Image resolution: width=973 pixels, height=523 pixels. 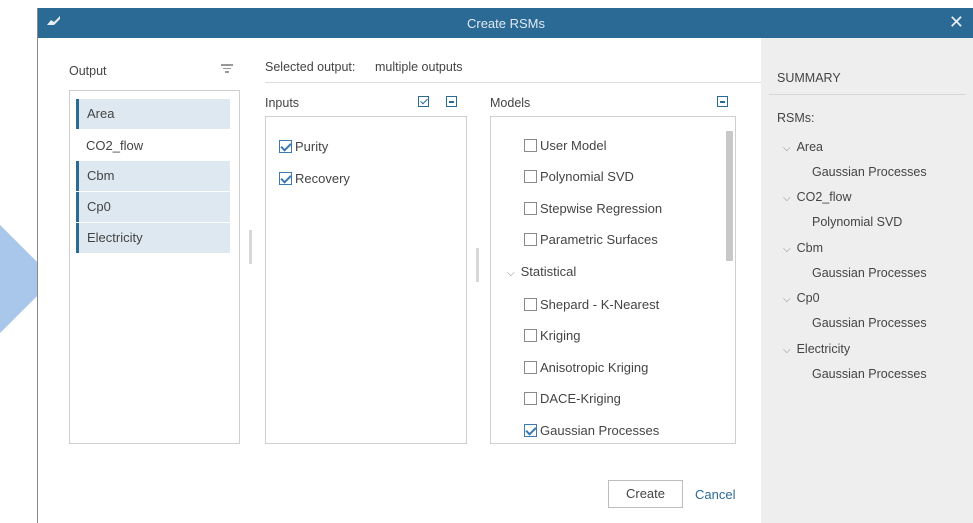 What do you see at coordinates (729, 196) in the screenshot?
I see `models-scrollbar` at bounding box center [729, 196].